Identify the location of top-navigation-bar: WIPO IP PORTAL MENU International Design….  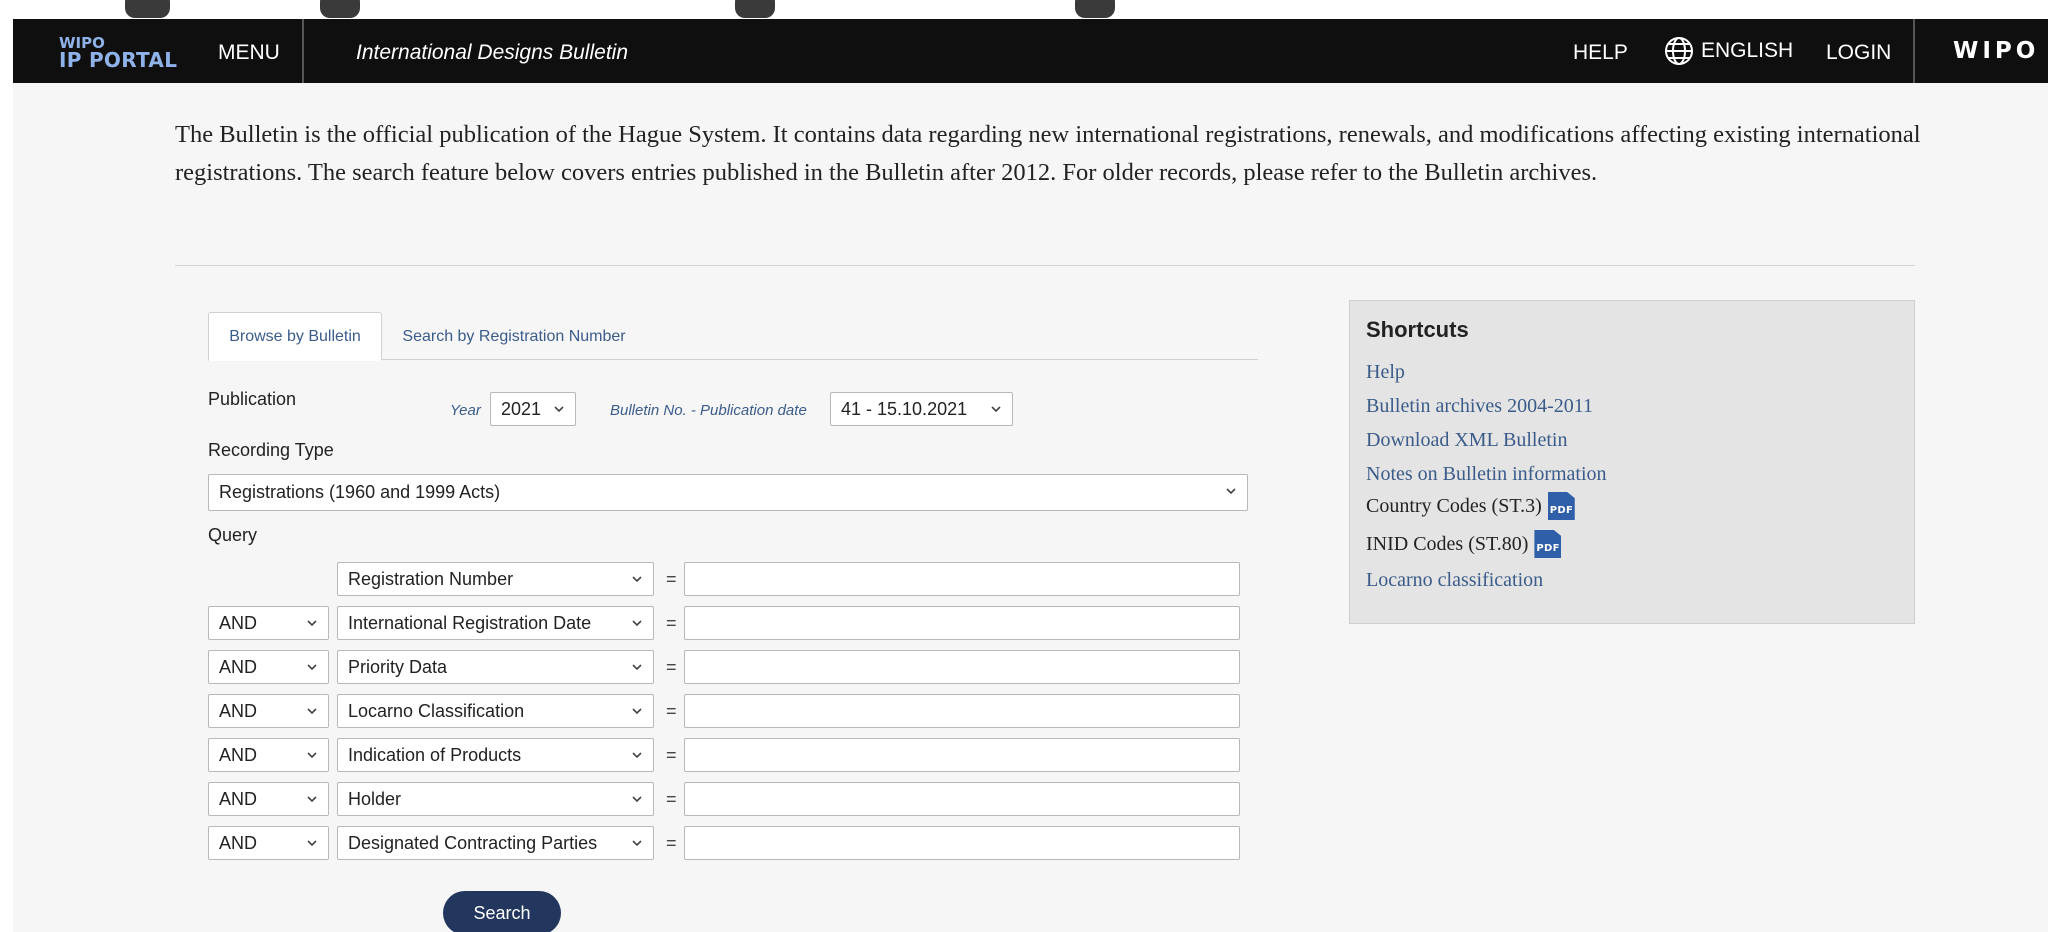
(1030, 51).